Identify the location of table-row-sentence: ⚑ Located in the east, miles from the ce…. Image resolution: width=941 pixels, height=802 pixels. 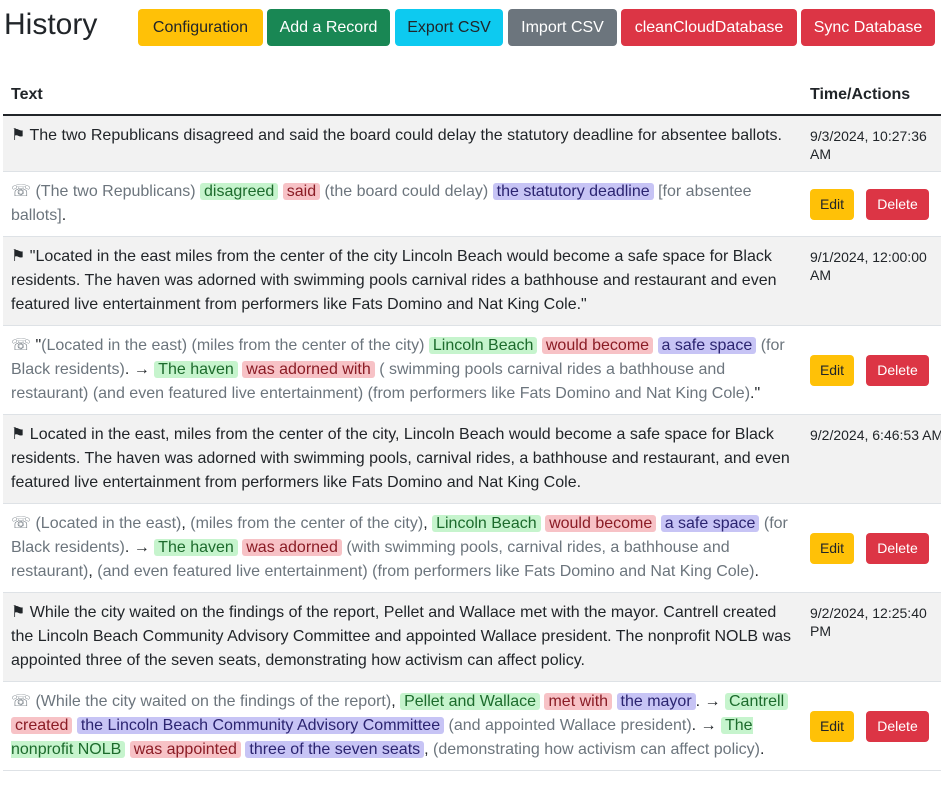
(472, 459).